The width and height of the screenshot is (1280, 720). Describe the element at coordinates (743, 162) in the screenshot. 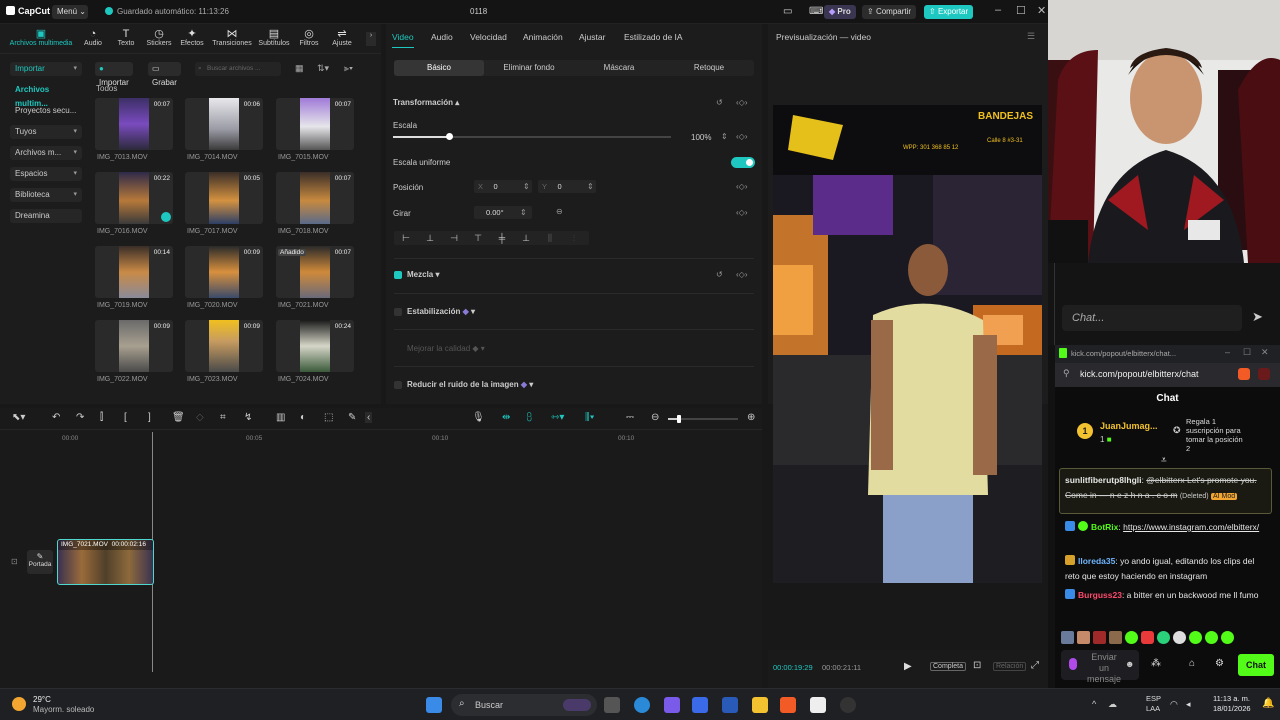

I see `uniform-scale-toggle` at that location.